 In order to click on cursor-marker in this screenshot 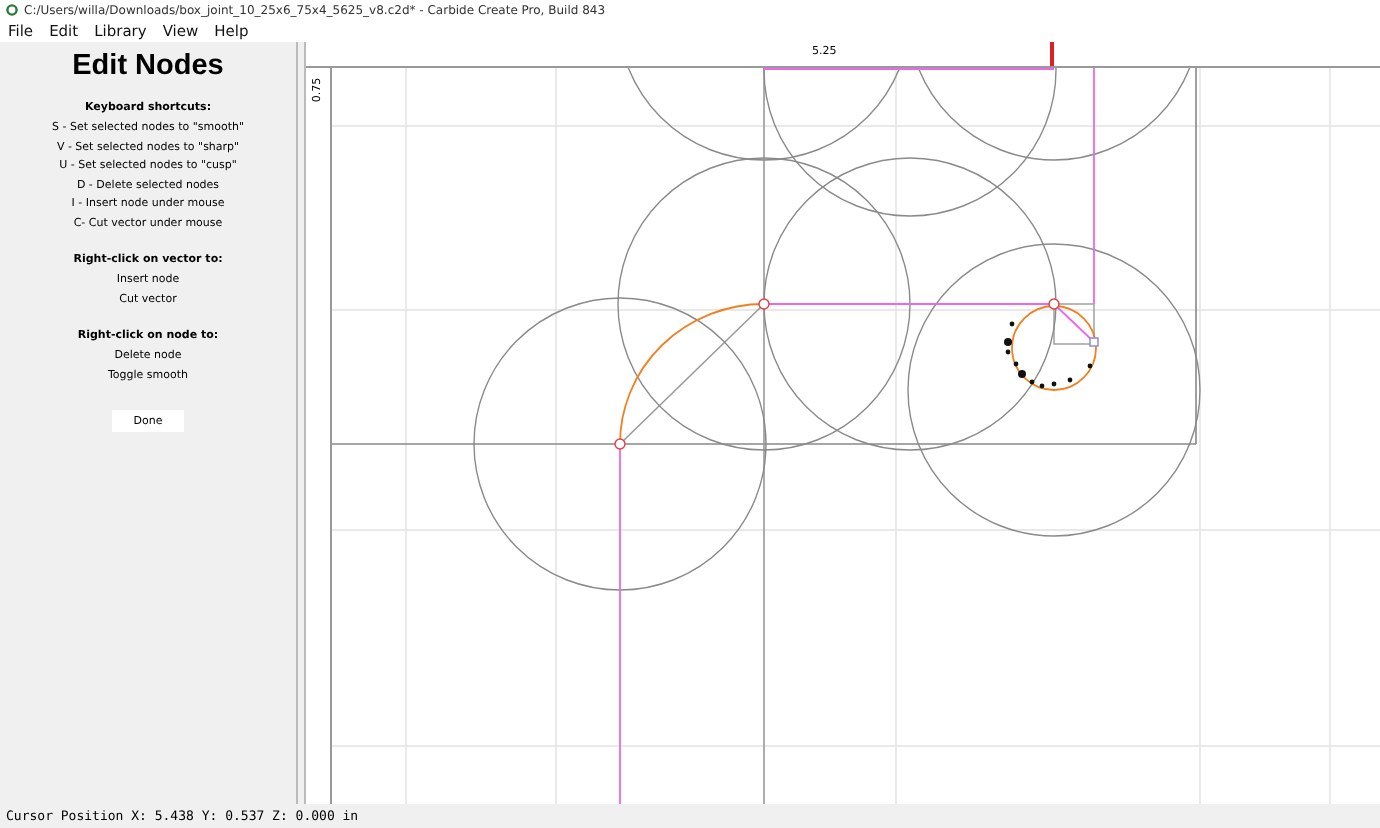, I will do `click(1051, 54)`.